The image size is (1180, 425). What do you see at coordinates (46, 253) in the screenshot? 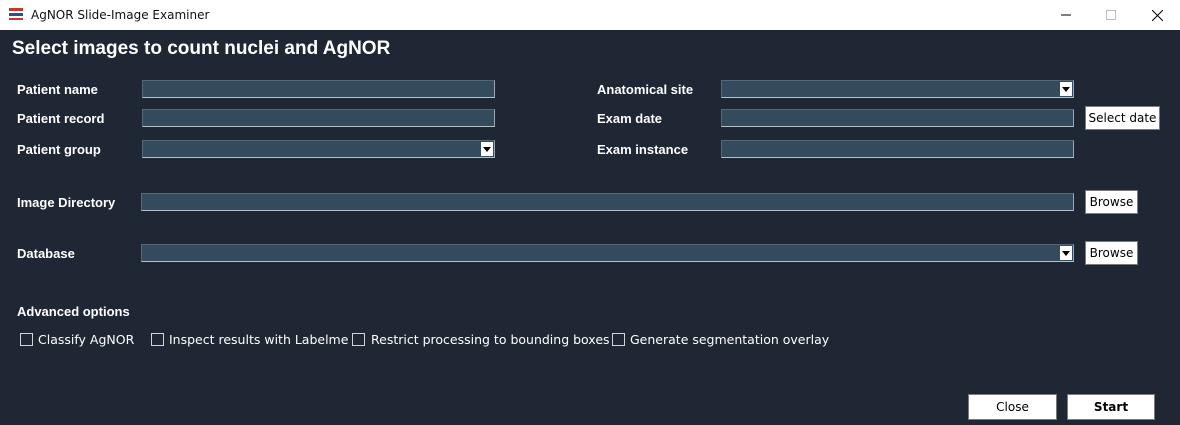
I see `database-label: Database` at bounding box center [46, 253].